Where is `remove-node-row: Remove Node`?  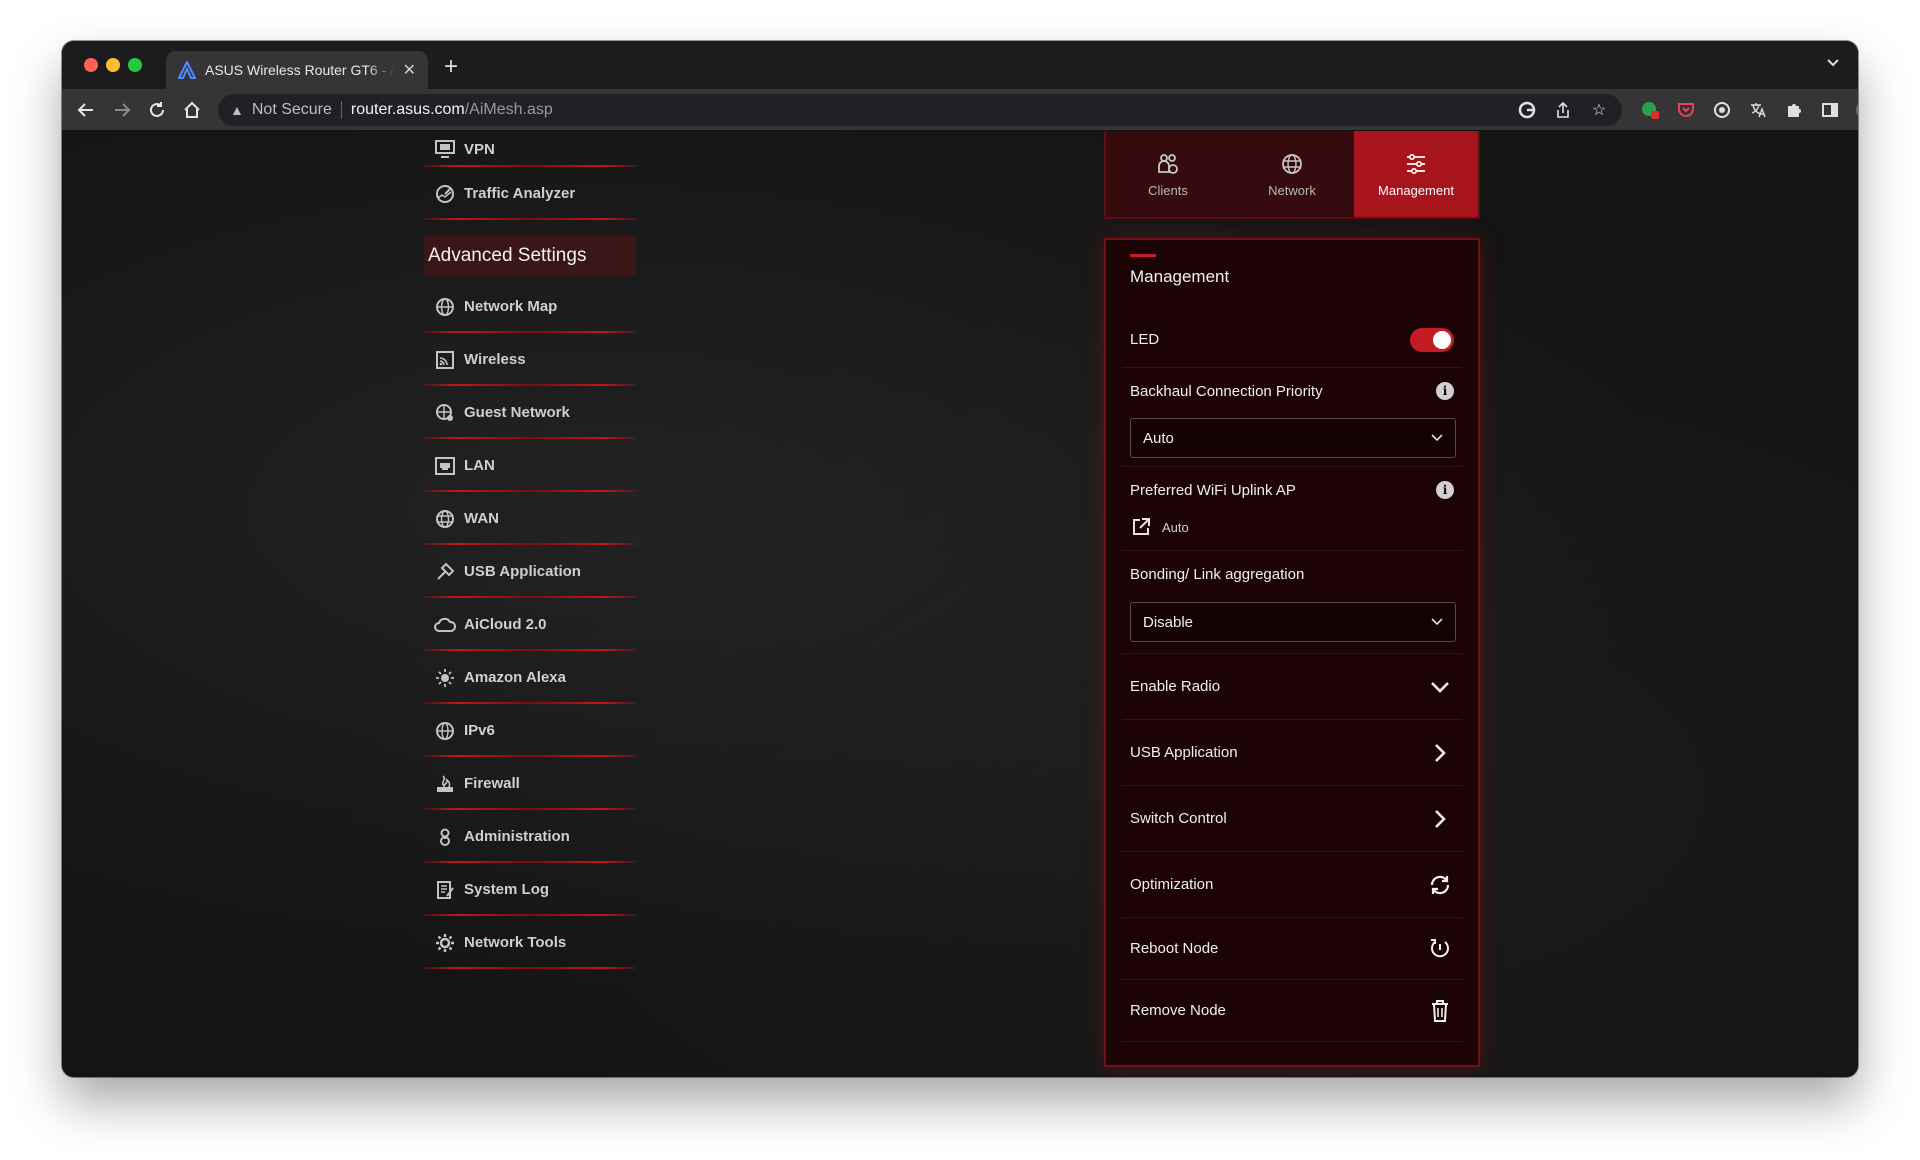 remove-node-row: Remove Node is located at coordinates (1292, 1011).